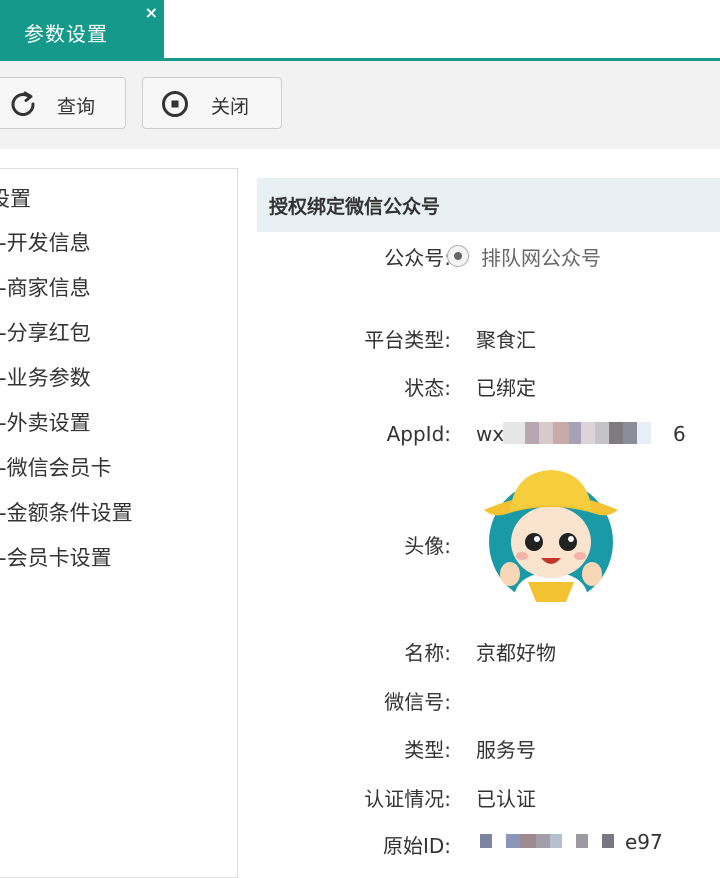 The image size is (720, 878). I want to click on toolbar: 查询 关闭, so click(360, 105).